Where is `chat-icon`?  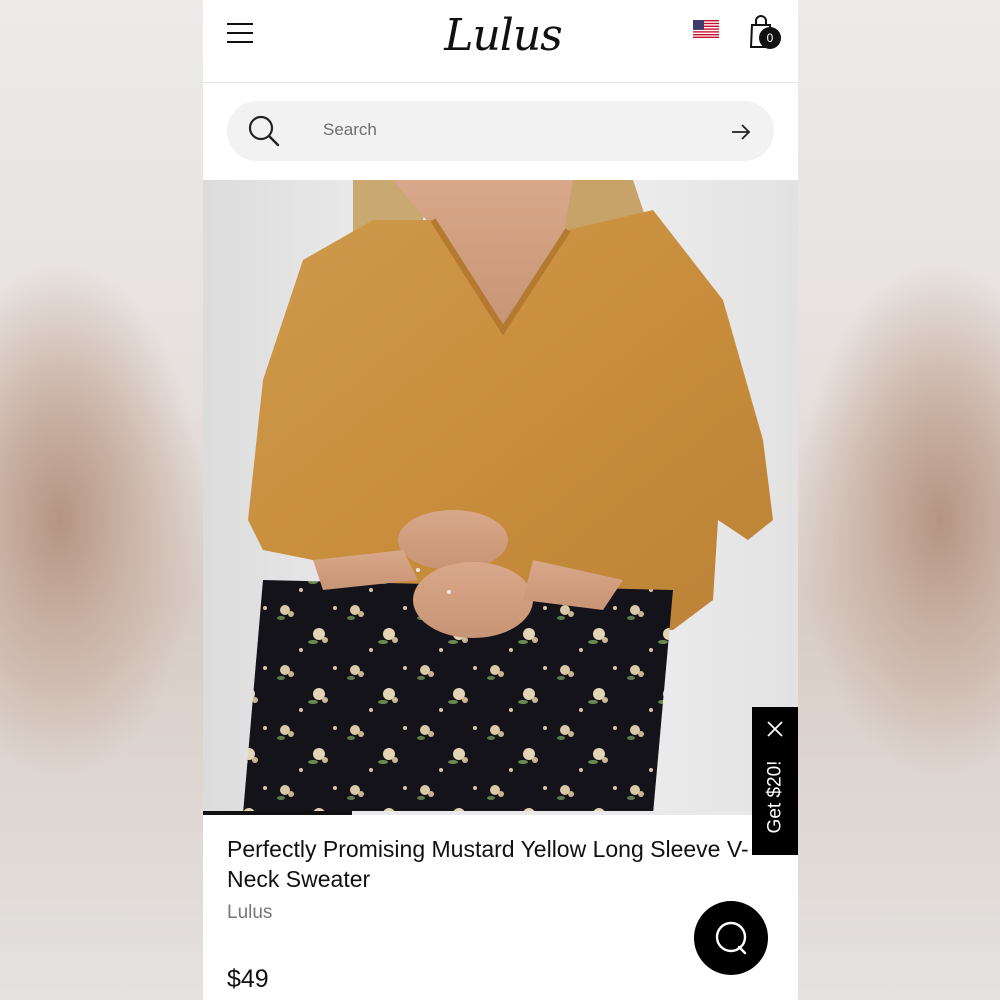 chat-icon is located at coordinates (731, 938).